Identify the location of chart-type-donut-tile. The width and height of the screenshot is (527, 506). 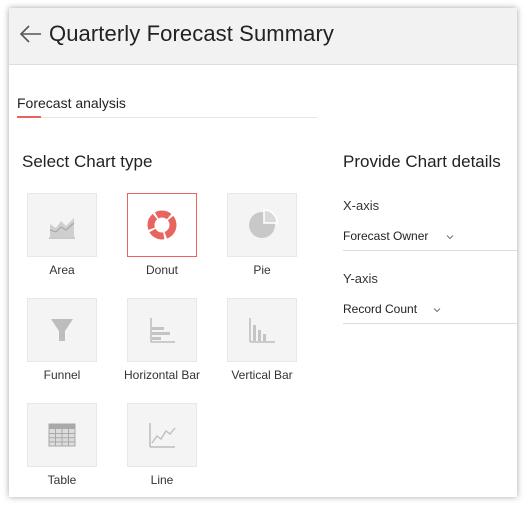
(162, 225).